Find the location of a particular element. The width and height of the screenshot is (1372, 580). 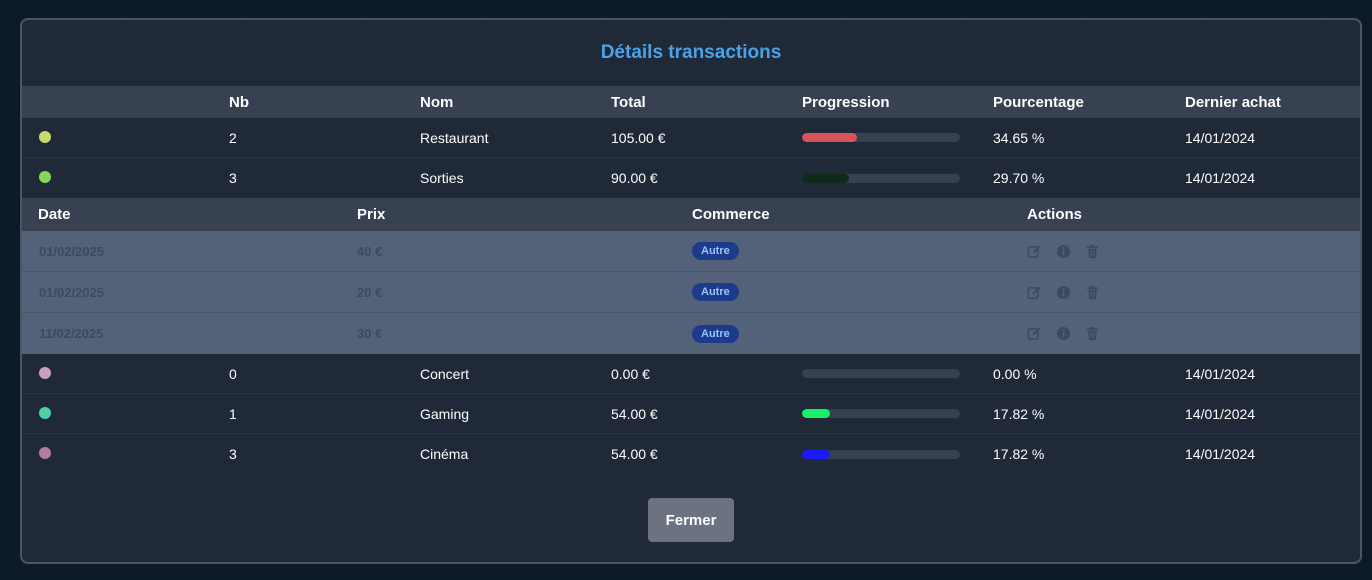

table-row: 1 Gaming 54.00 € 17.82 % 14/01/2024 is located at coordinates (691, 414).